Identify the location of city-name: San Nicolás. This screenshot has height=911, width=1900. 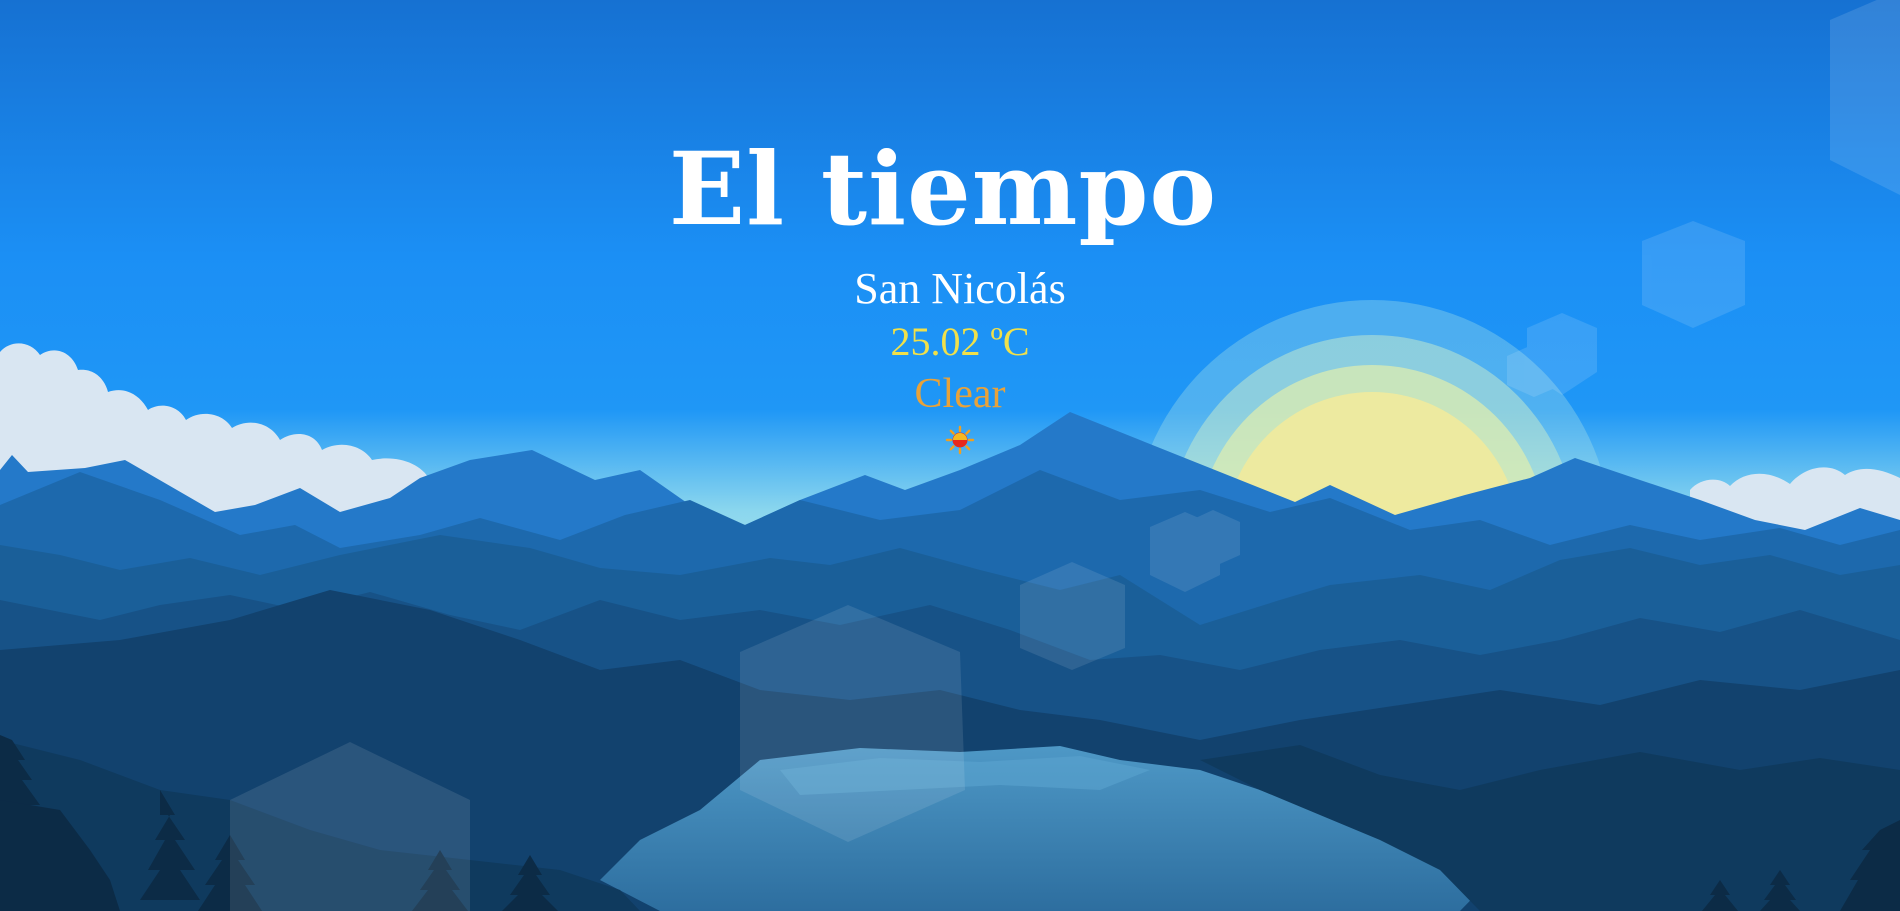
(960, 288).